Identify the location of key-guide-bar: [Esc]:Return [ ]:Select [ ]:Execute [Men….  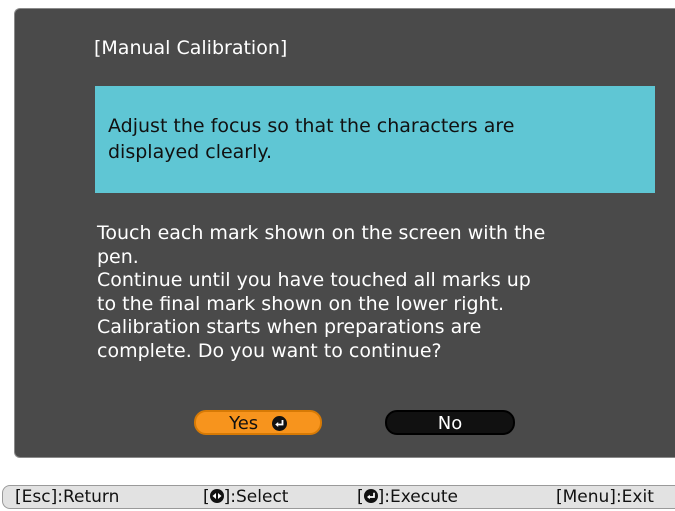
(338, 497).